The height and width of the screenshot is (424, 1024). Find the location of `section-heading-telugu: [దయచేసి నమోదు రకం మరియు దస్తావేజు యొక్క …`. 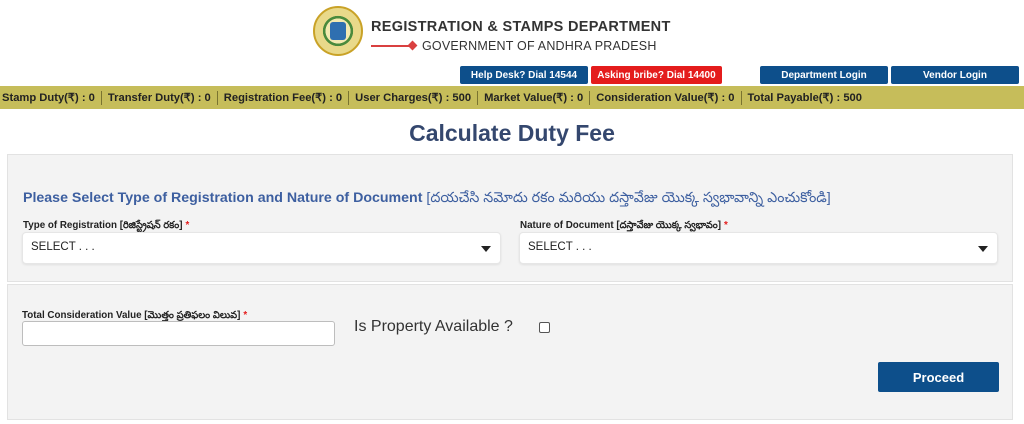

section-heading-telugu: [దయచేసి నమోదు రకం మరియు దస్తావేజు యొక్క … is located at coordinates (628, 198).